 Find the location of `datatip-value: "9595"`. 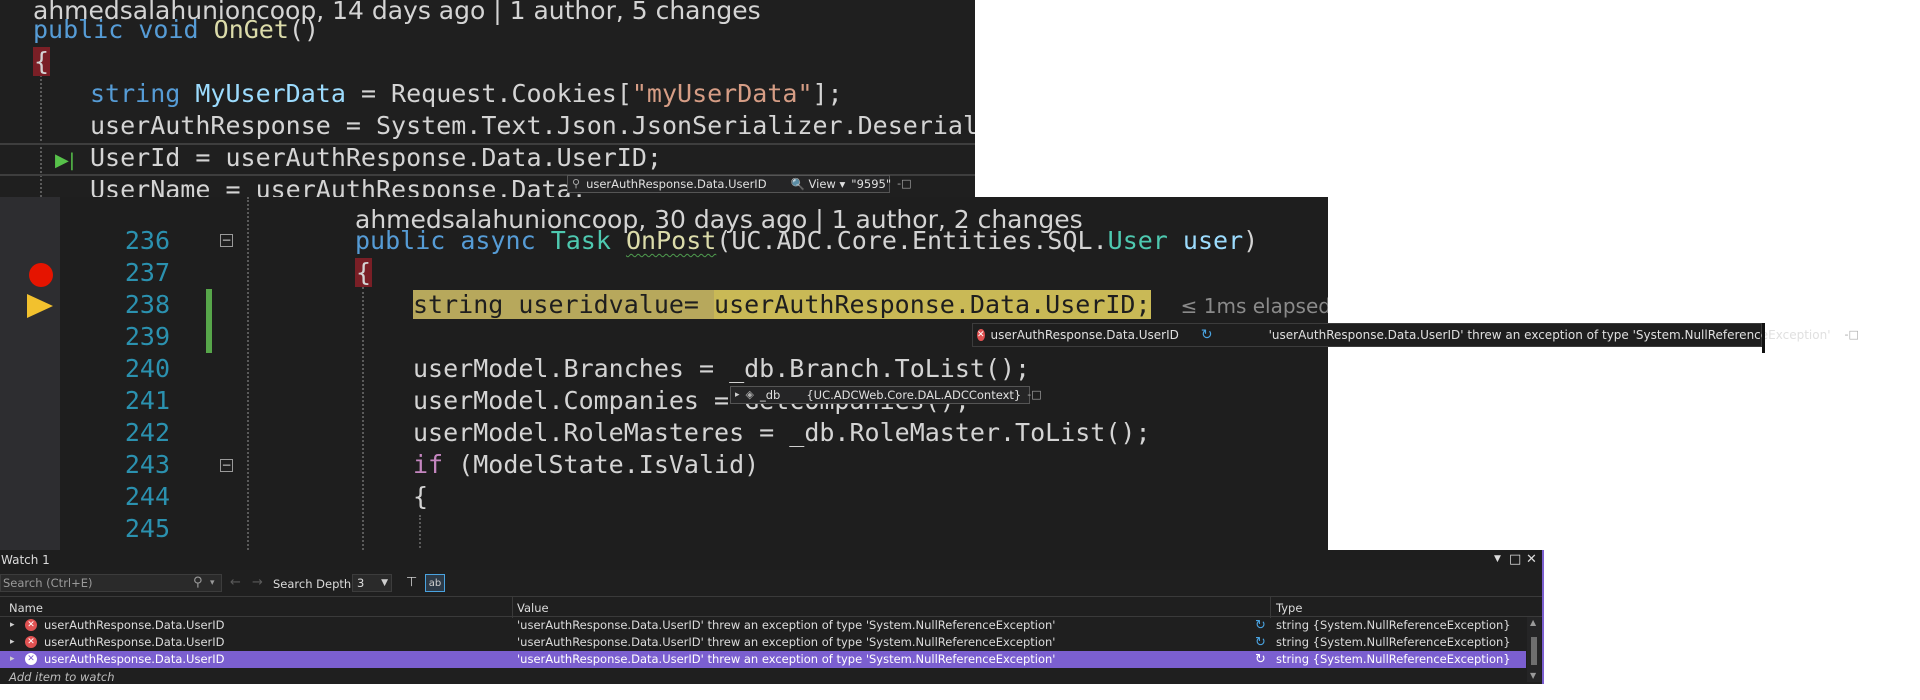

datatip-value: "9595" is located at coordinates (871, 184).